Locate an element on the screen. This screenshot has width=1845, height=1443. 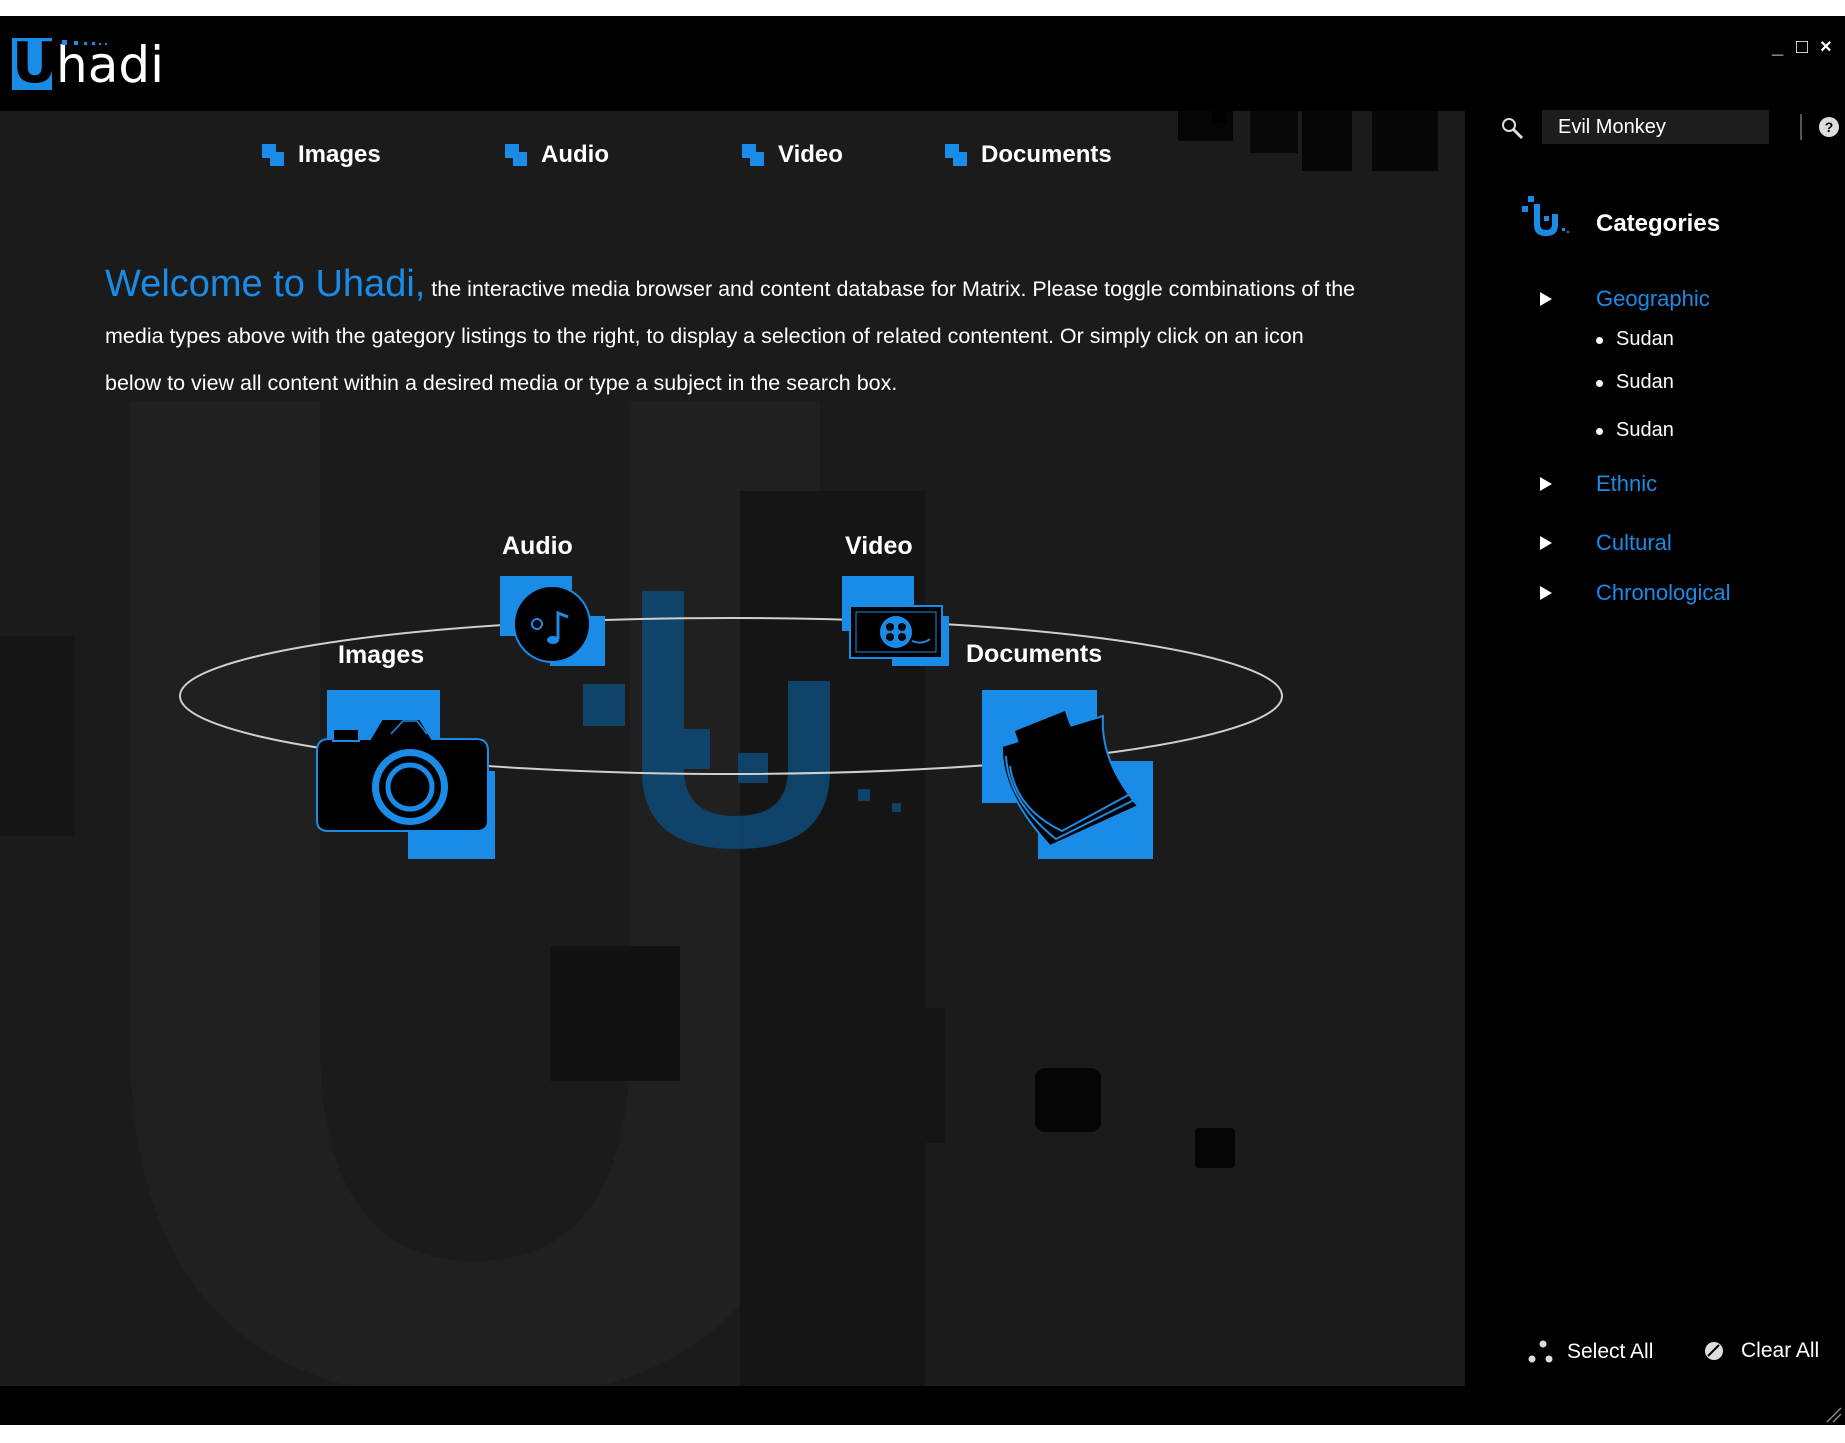
search-input: Evil Monkey is located at coordinates (1655, 127).